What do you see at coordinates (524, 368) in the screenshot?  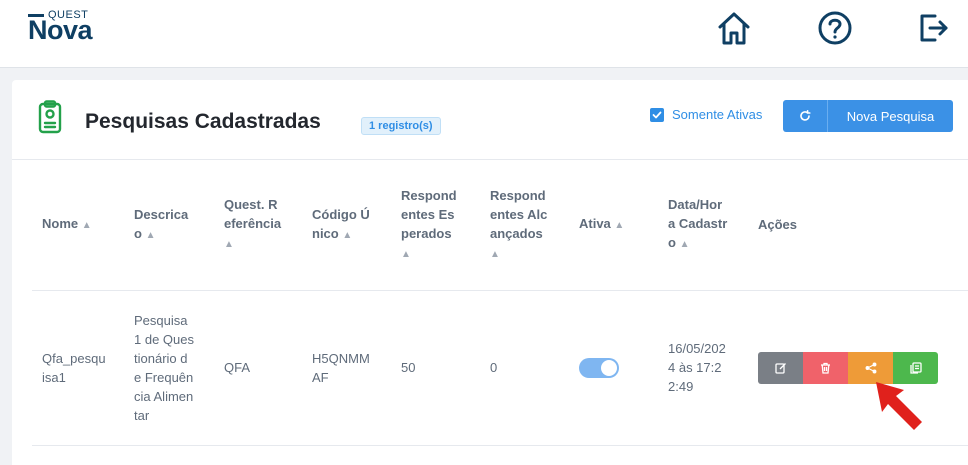 I see `cell-resp-alcancados: 0` at bounding box center [524, 368].